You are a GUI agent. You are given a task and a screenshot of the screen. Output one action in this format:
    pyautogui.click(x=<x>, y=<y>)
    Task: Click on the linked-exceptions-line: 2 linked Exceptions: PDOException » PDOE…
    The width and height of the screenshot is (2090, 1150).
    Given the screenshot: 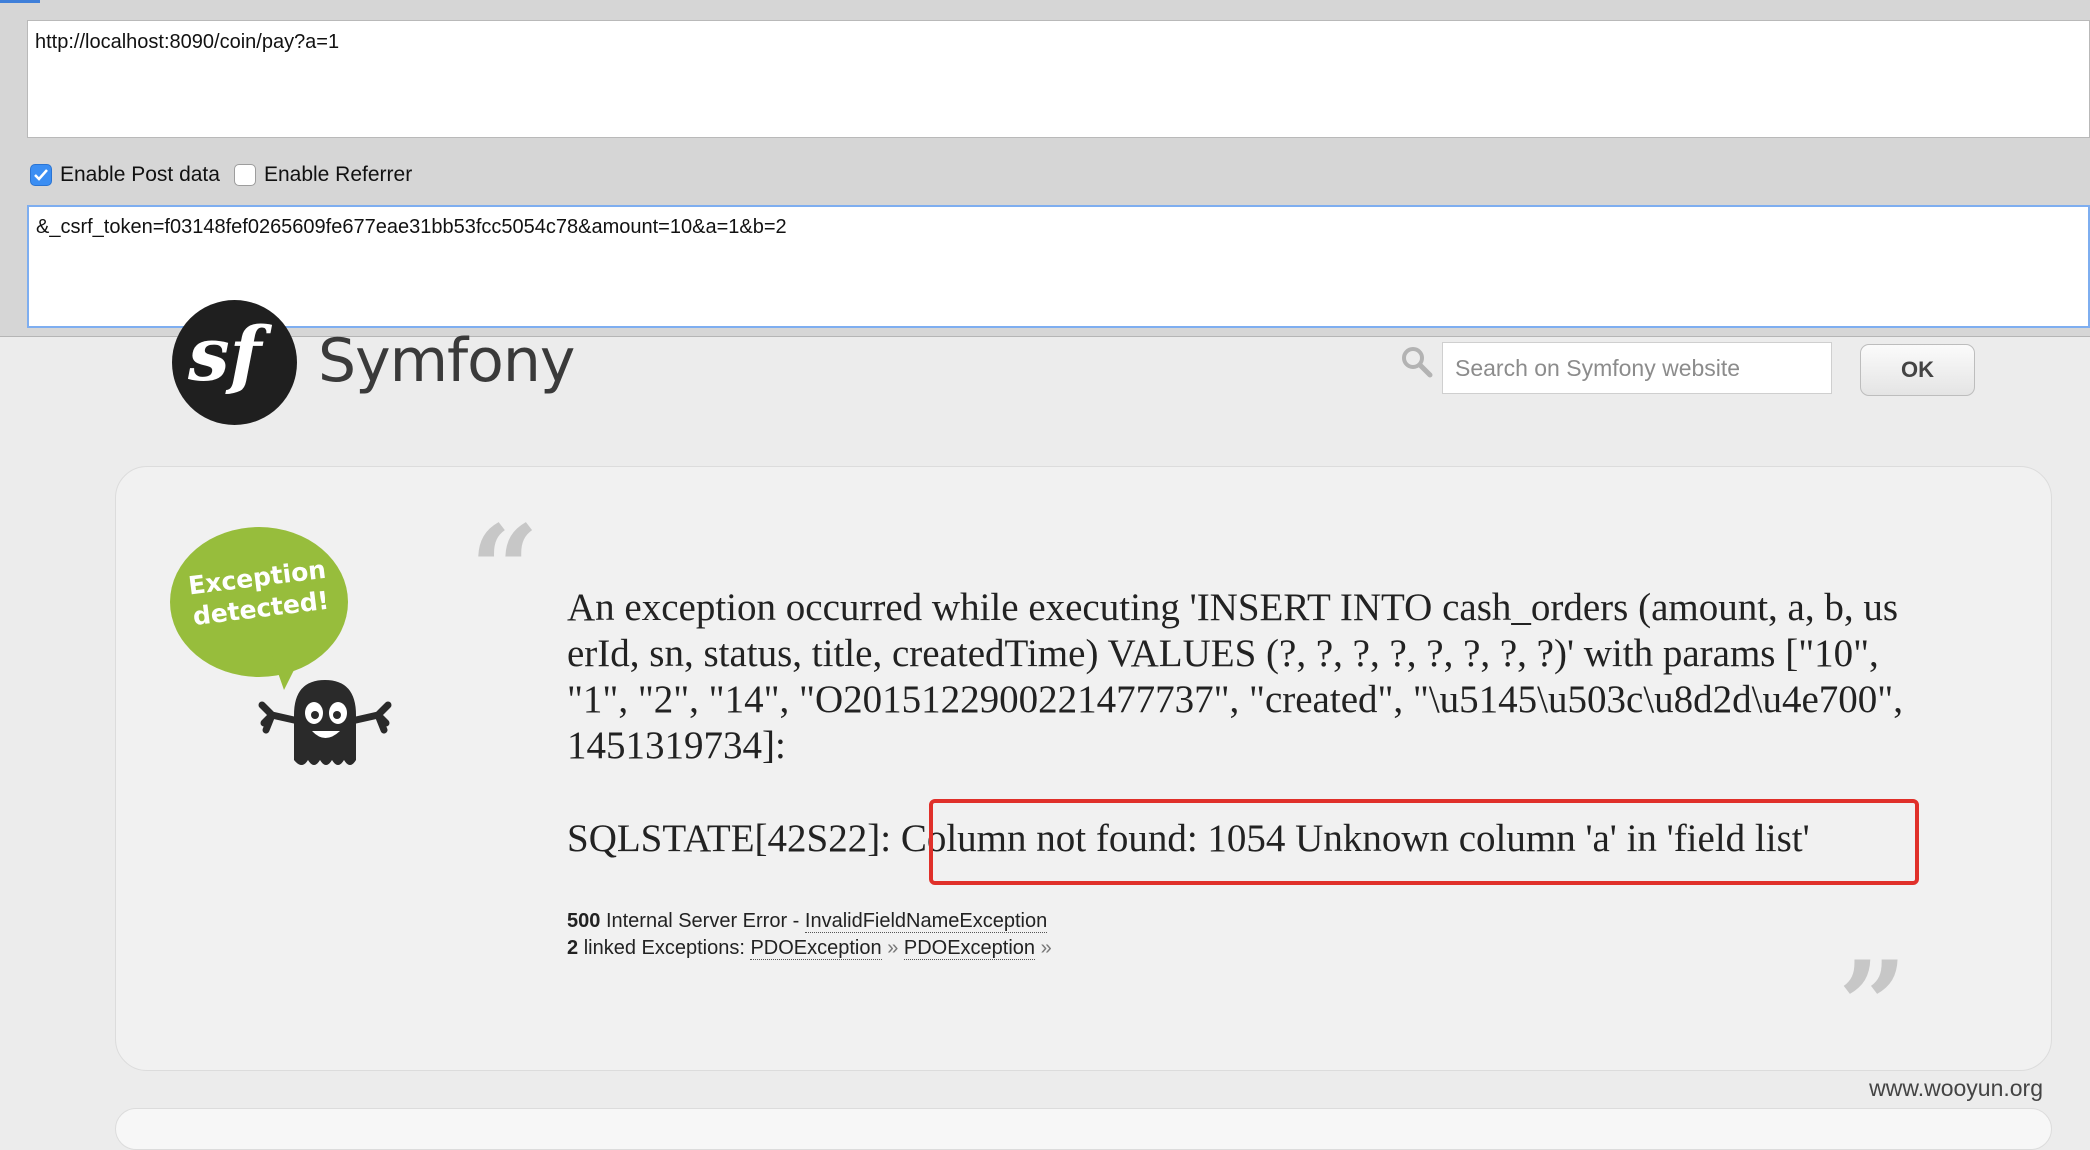 What is the action you would take?
    pyautogui.click(x=809, y=948)
    